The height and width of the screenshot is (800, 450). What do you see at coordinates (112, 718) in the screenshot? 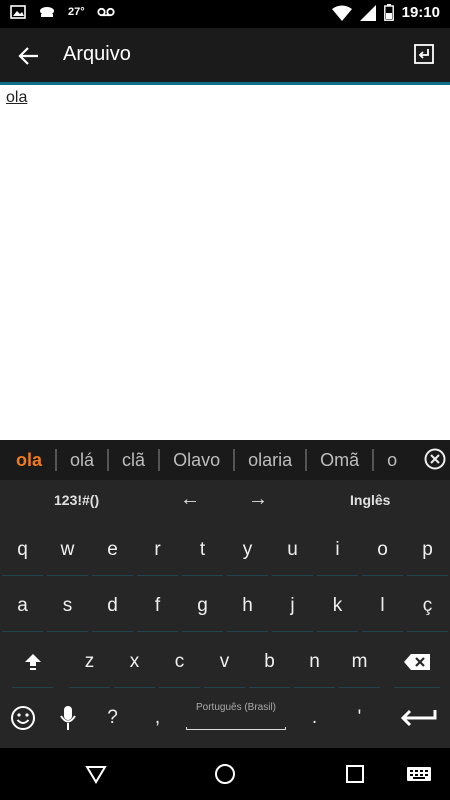
I see `question-mark-key: ?` at bounding box center [112, 718].